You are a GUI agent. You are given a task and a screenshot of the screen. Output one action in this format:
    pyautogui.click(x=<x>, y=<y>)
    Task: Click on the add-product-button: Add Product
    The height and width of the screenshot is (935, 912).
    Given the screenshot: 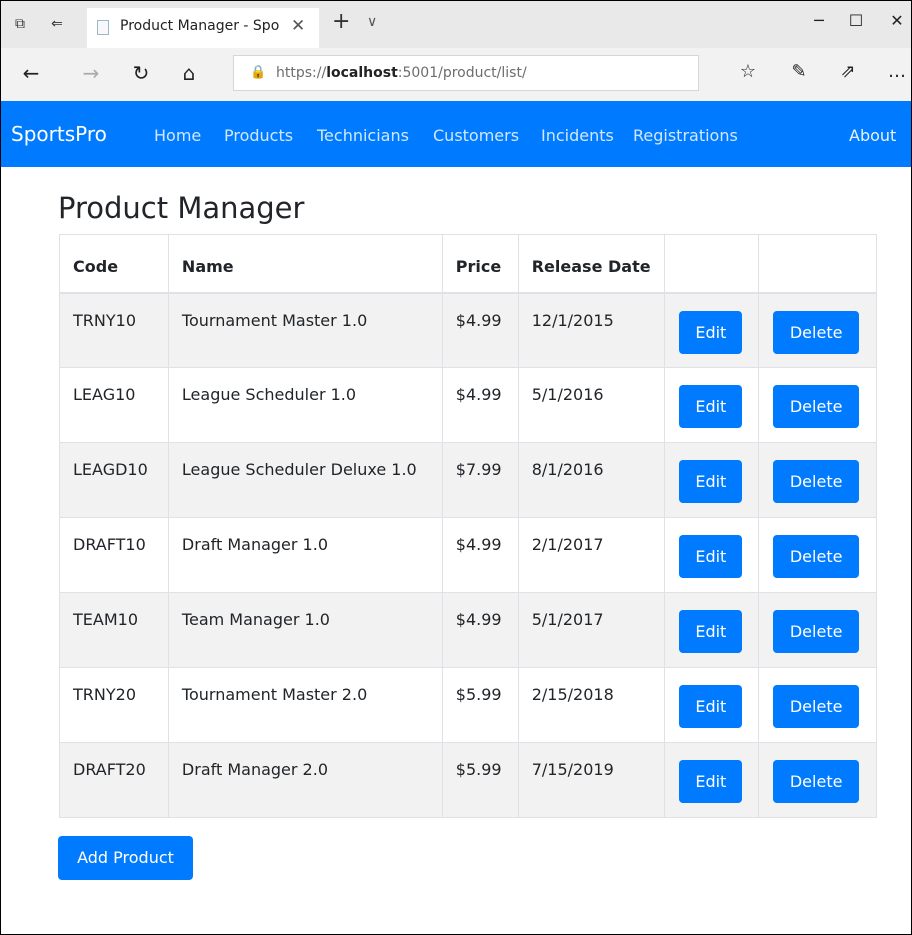 What is the action you would take?
    pyautogui.click(x=125, y=858)
    